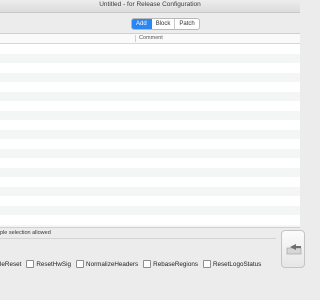 The image size is (320, 300). I want to click on window-title: Untitled - for Release Configuration, so click(150, 4).